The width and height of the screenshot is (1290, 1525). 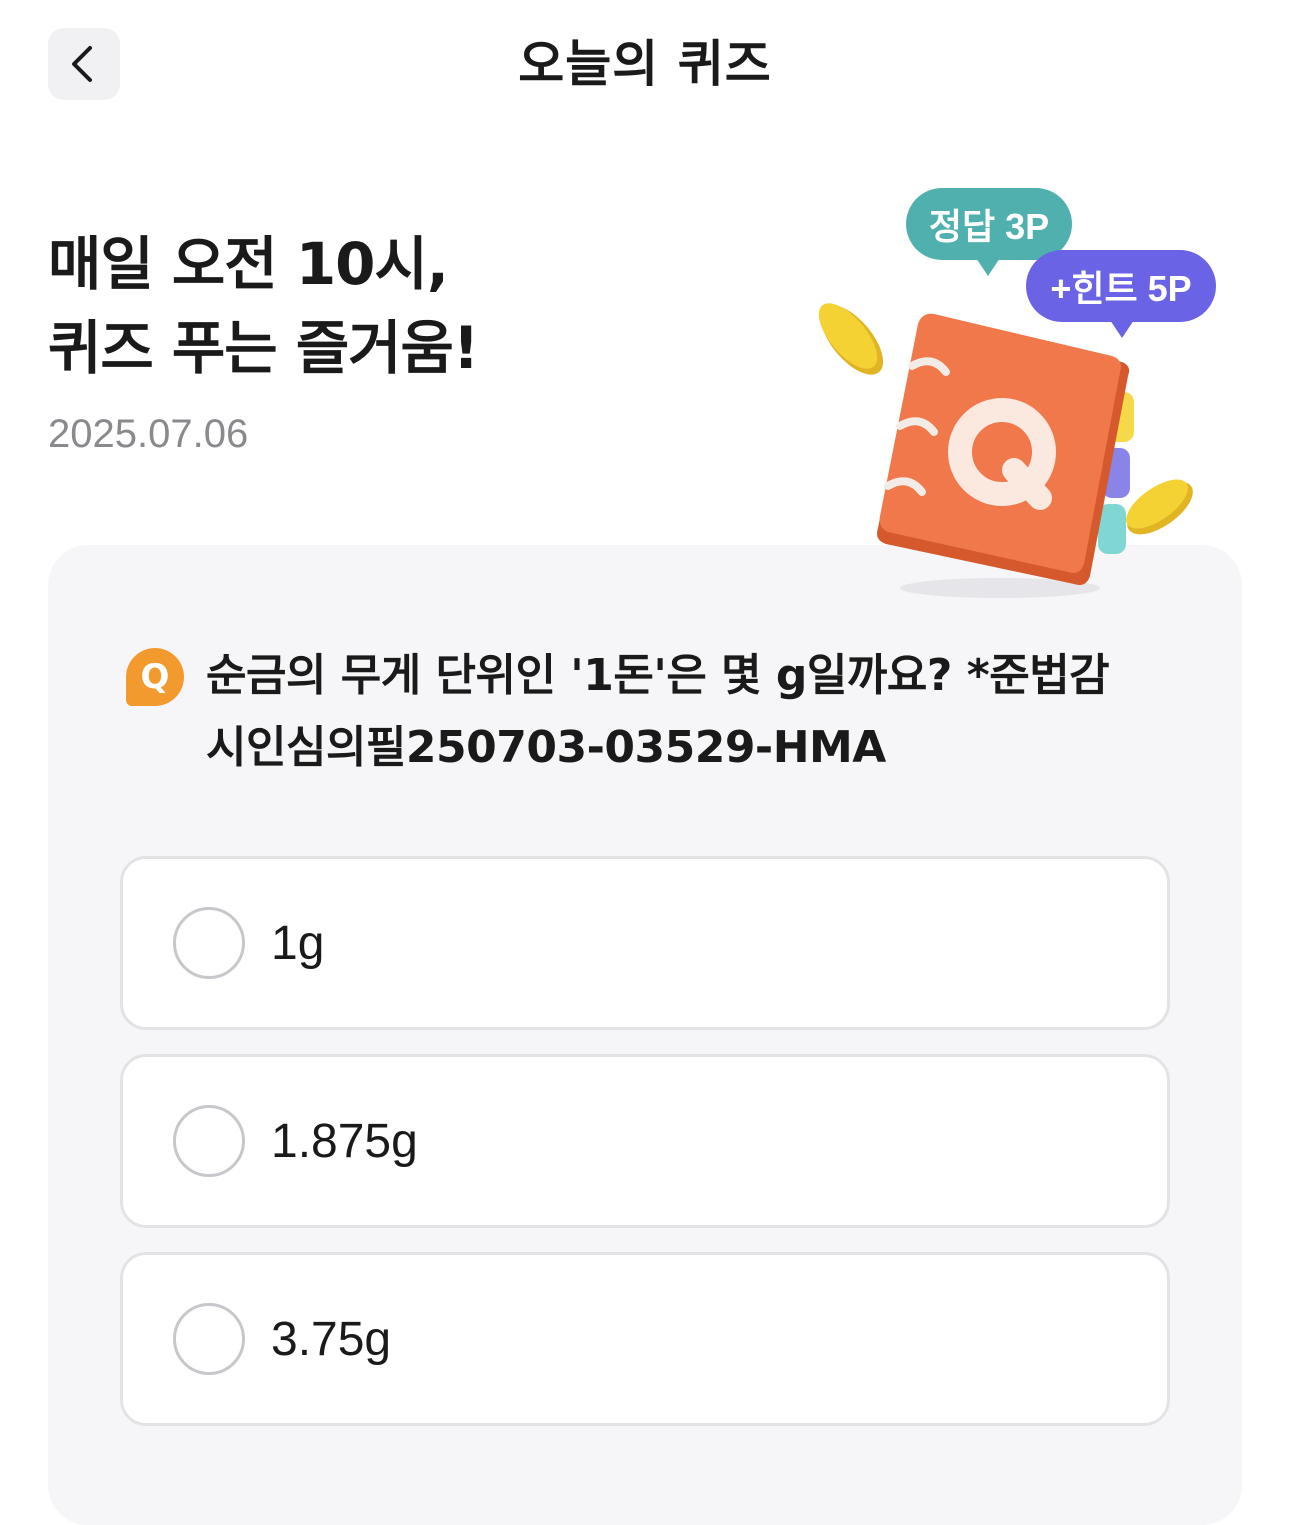 What do you see at coordinates (248, 264) in the screenshot?
I see `headline-line-1: 매일 오전 10시,` at bounding box center [248, 264].